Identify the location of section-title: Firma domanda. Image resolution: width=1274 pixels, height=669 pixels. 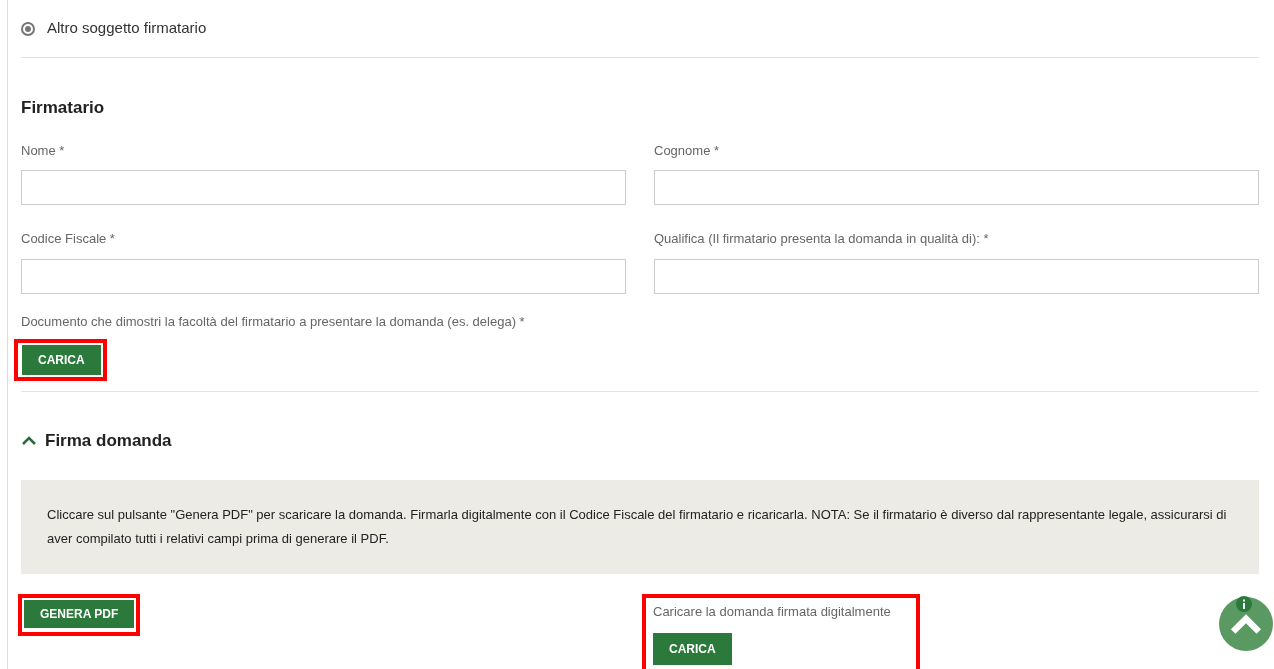
(108, 441).